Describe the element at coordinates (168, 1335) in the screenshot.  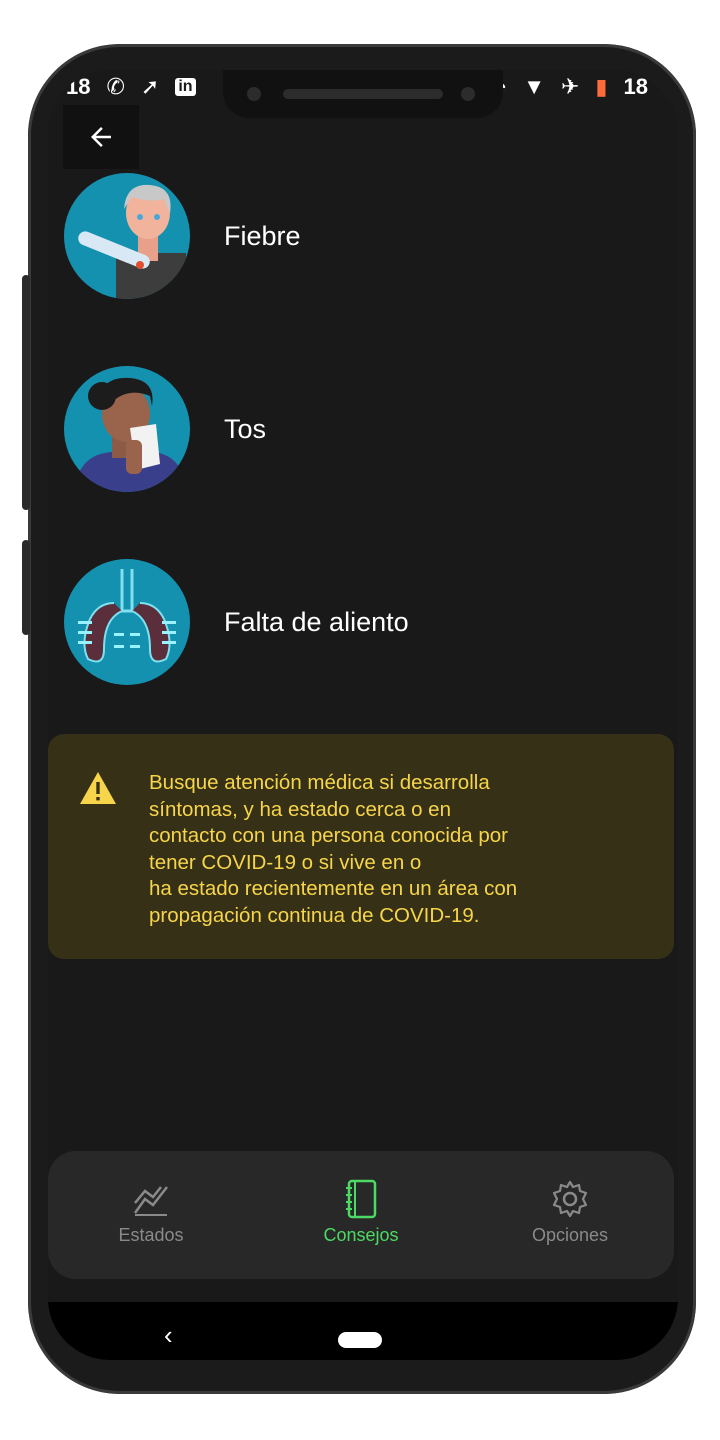
I see `system-back-icon: ‹` at that location.